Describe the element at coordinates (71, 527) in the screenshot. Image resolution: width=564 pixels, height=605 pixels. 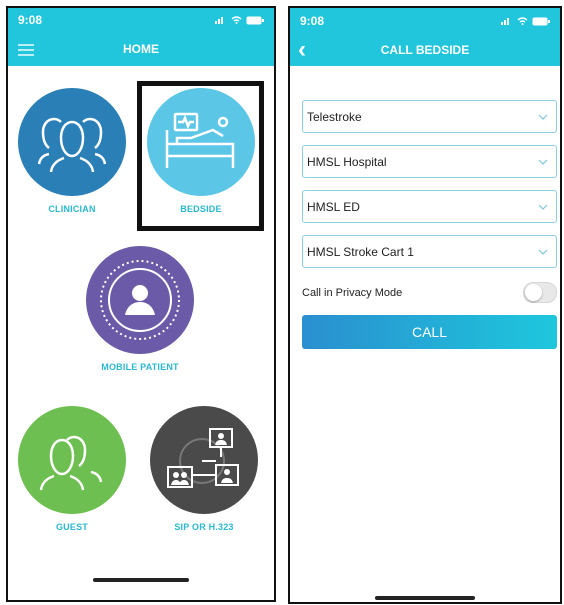
I see `guest-label: GUEST` at that location.